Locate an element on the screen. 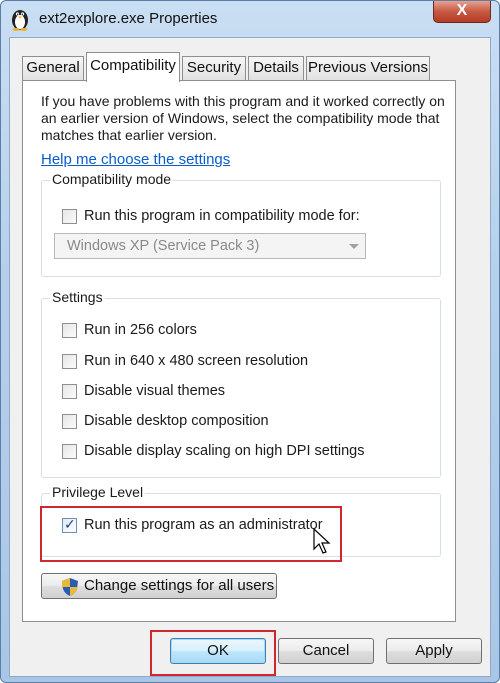 The width and height of the screenshot is (500, 683). tab-compatibility: Compatibility is located at coordinates (133, 67).